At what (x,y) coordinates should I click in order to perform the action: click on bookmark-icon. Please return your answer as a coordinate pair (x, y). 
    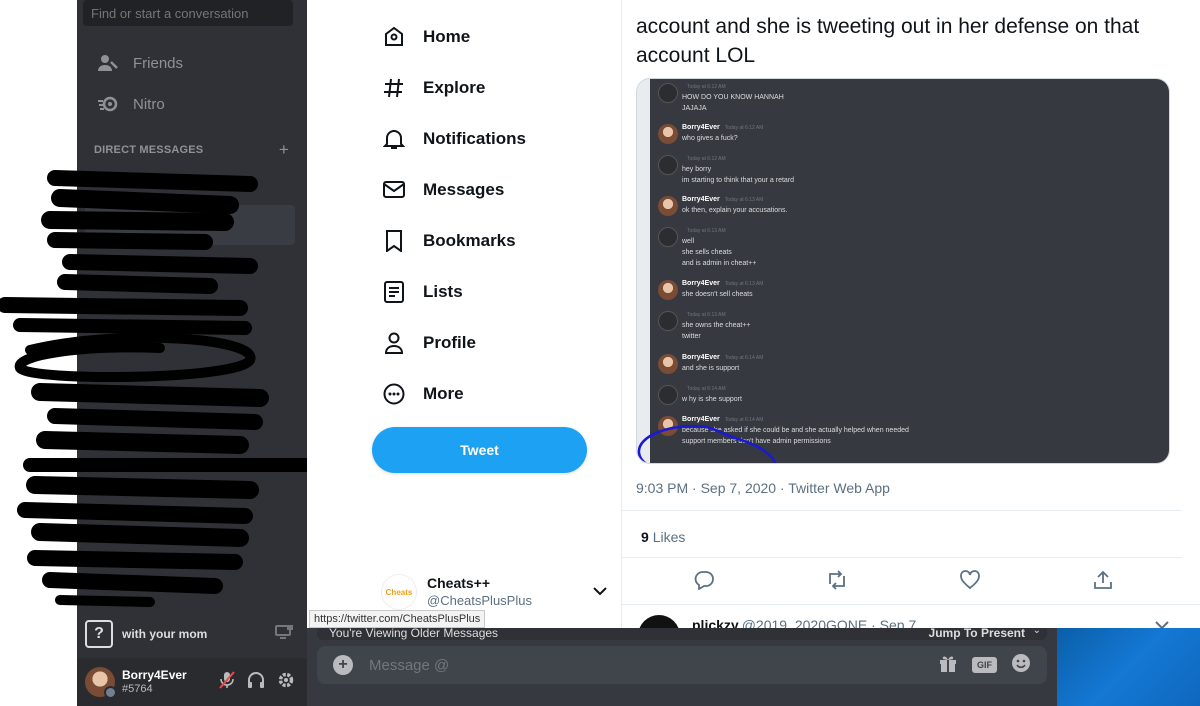
    Looking at the image, I should click on (394, 241).